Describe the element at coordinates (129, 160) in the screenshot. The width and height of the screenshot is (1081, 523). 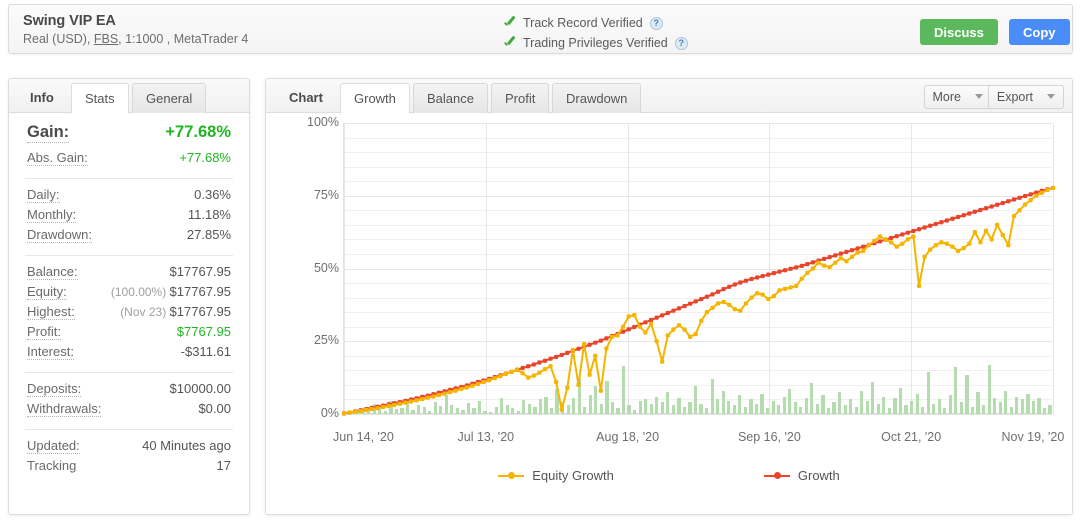
I see `stat-row: Abs. Gain: +77.68%` at that location.